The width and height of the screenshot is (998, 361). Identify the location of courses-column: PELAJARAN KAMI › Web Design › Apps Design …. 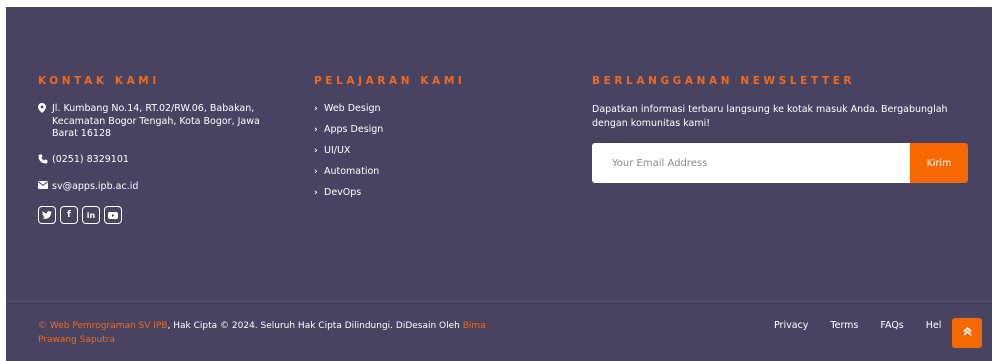
(414, 141).